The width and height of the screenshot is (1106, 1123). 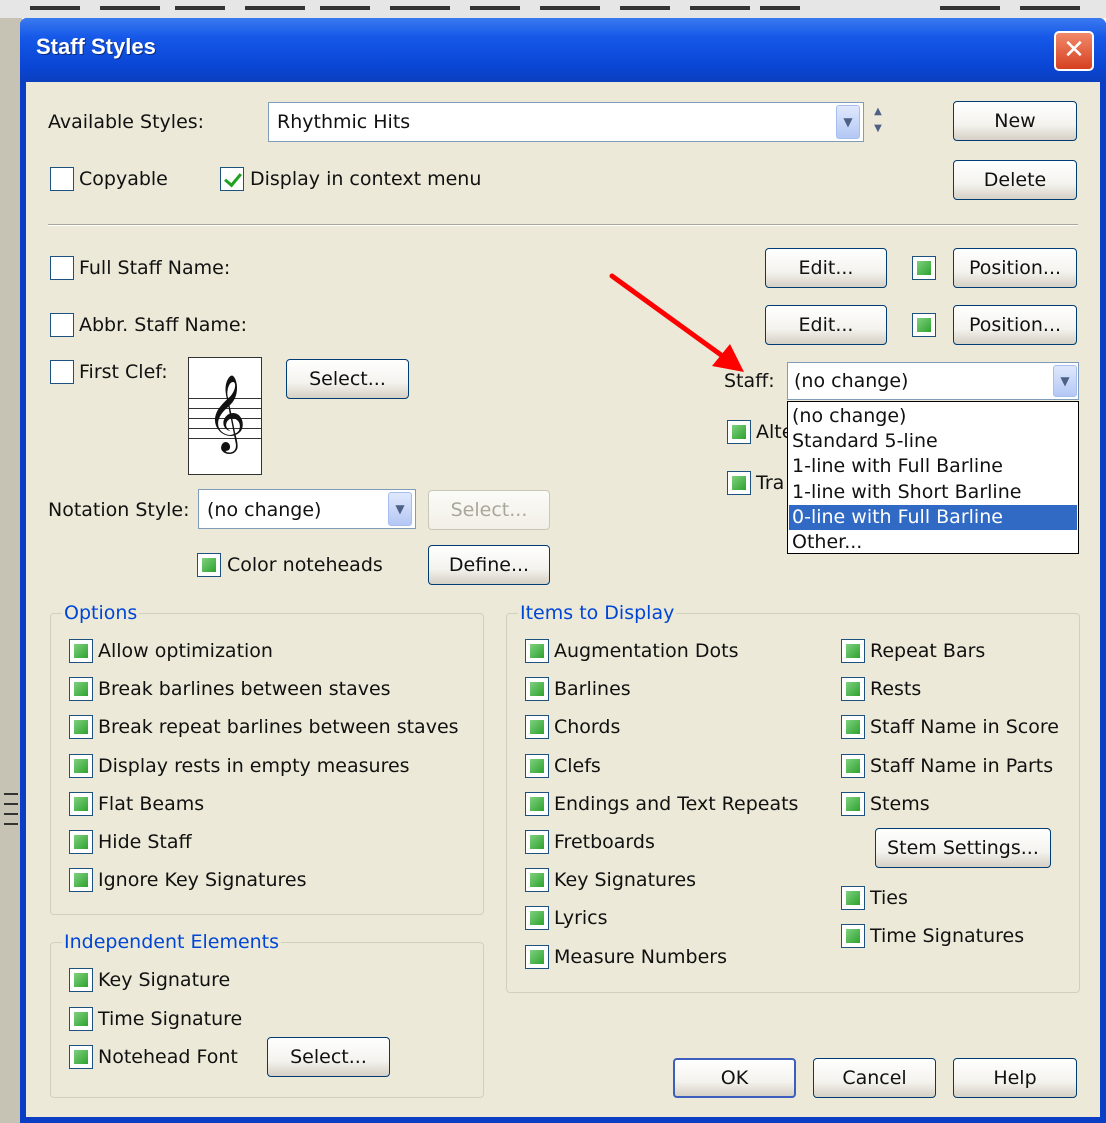 What do you see at coordinates (62, 268) in the screenshot?
I see `full-staff-name-checkbox` at bounding box center [62, 268].